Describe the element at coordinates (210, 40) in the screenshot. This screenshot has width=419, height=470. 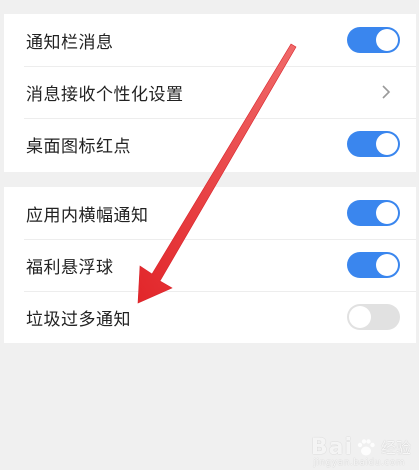
I see `setting-row-notification-bar: 通知栏消息` at that location.